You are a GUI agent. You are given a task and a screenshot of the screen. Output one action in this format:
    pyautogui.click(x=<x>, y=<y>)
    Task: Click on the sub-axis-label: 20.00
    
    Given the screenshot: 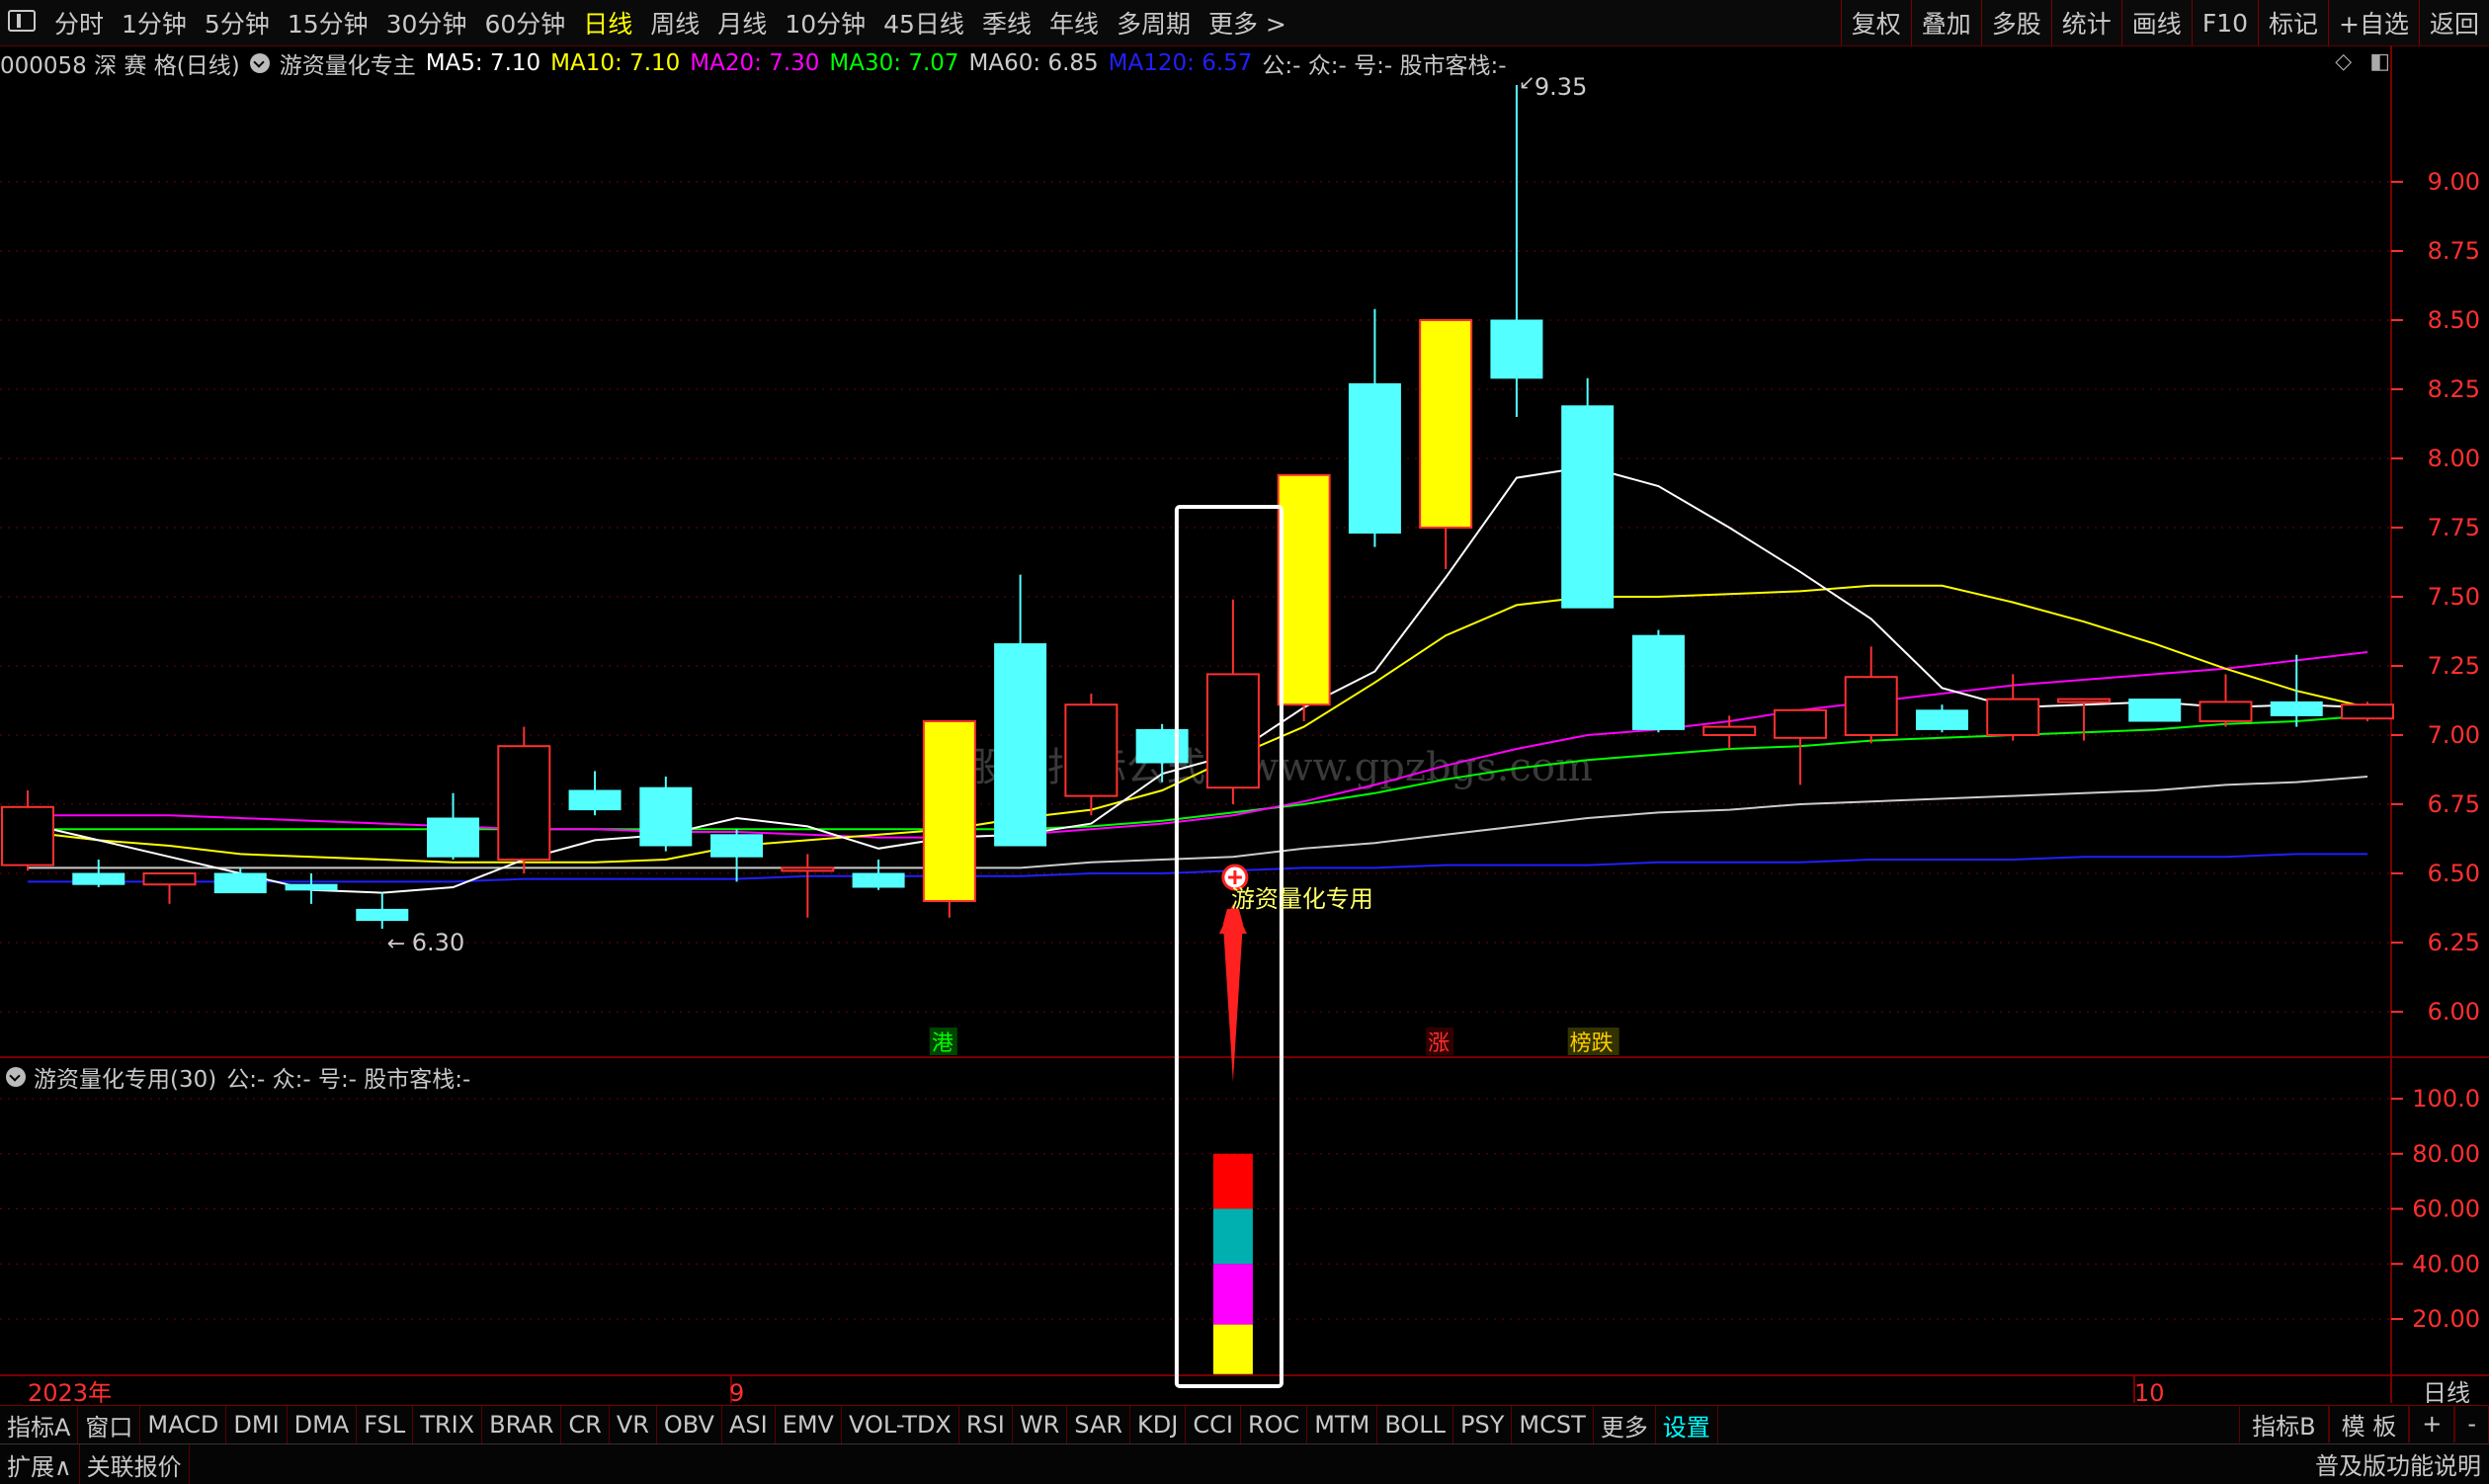 What is the action you would take?
    pyautogui.click(x=2446, y=1319)
    